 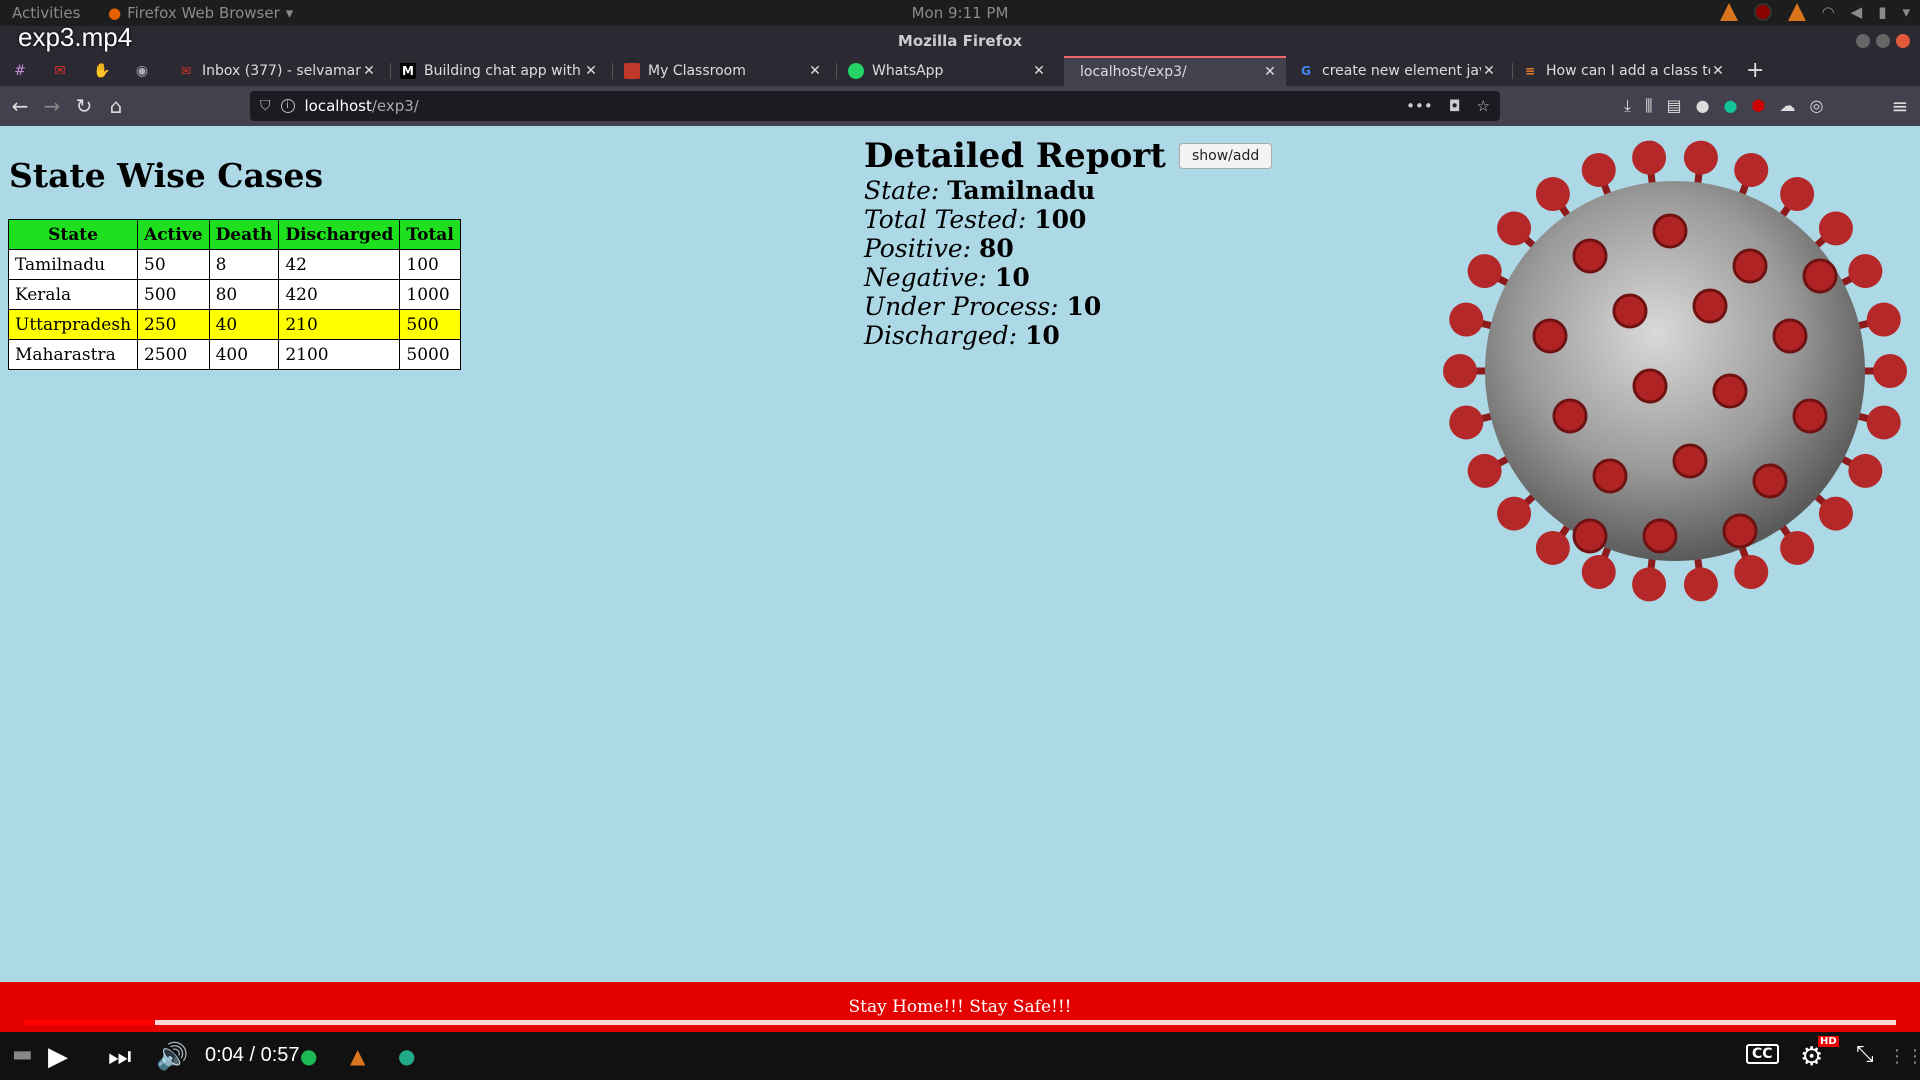 I want to click on google-icon: G, so click(x=1306, y=71).